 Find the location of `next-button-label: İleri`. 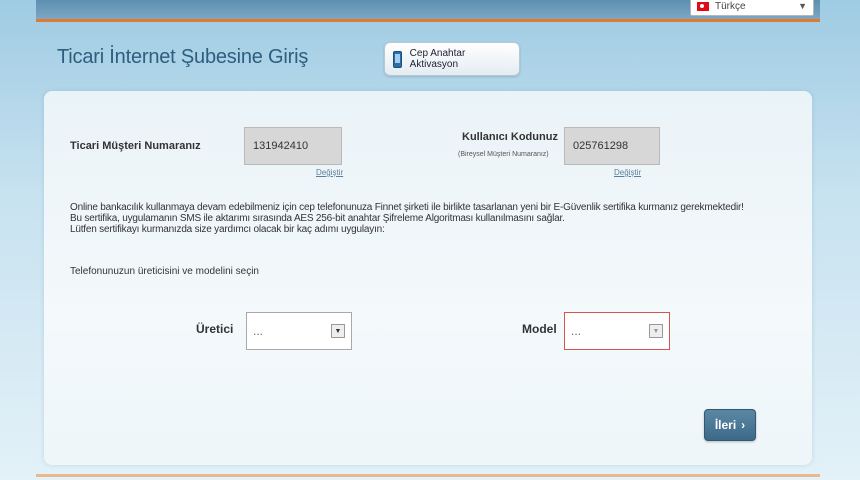

next-button-label: İleri is located at coordinates (725, 425).